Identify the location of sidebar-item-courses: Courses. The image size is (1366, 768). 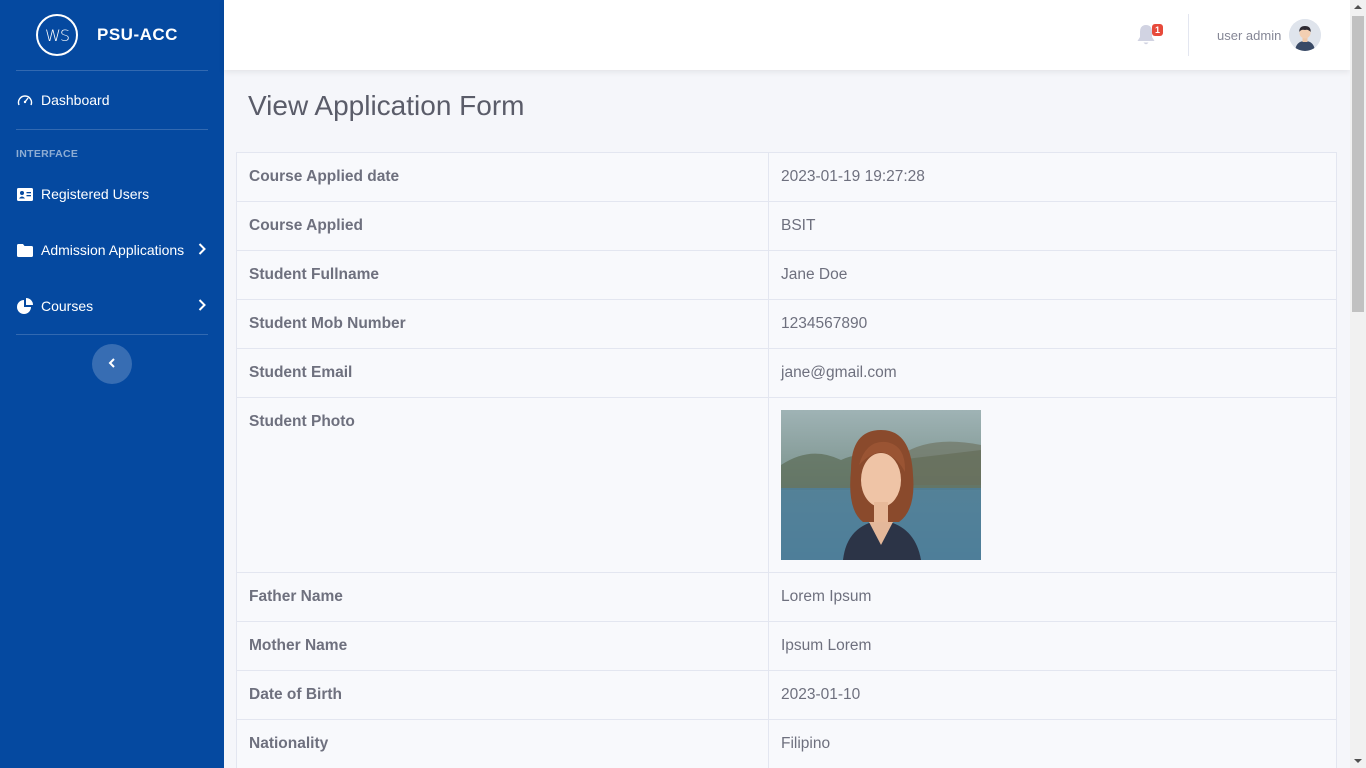
(112, 306).